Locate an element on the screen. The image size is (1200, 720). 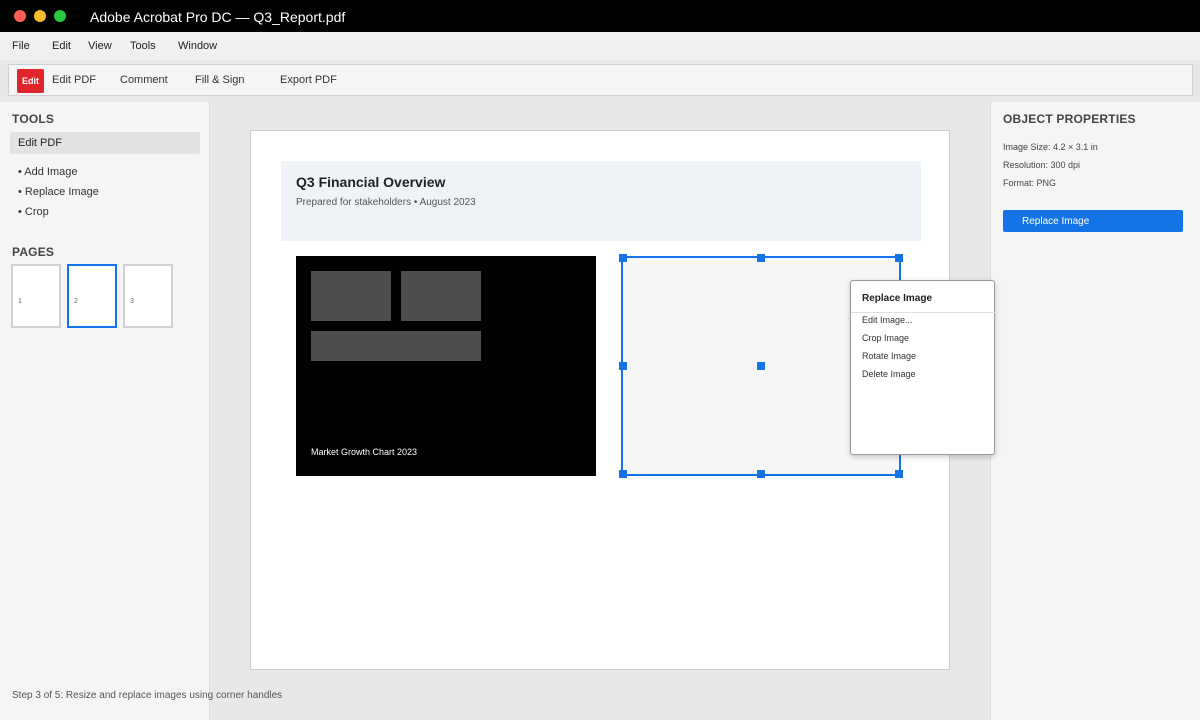
edit-badge-button: Edit is located at coordinates (30, 81).